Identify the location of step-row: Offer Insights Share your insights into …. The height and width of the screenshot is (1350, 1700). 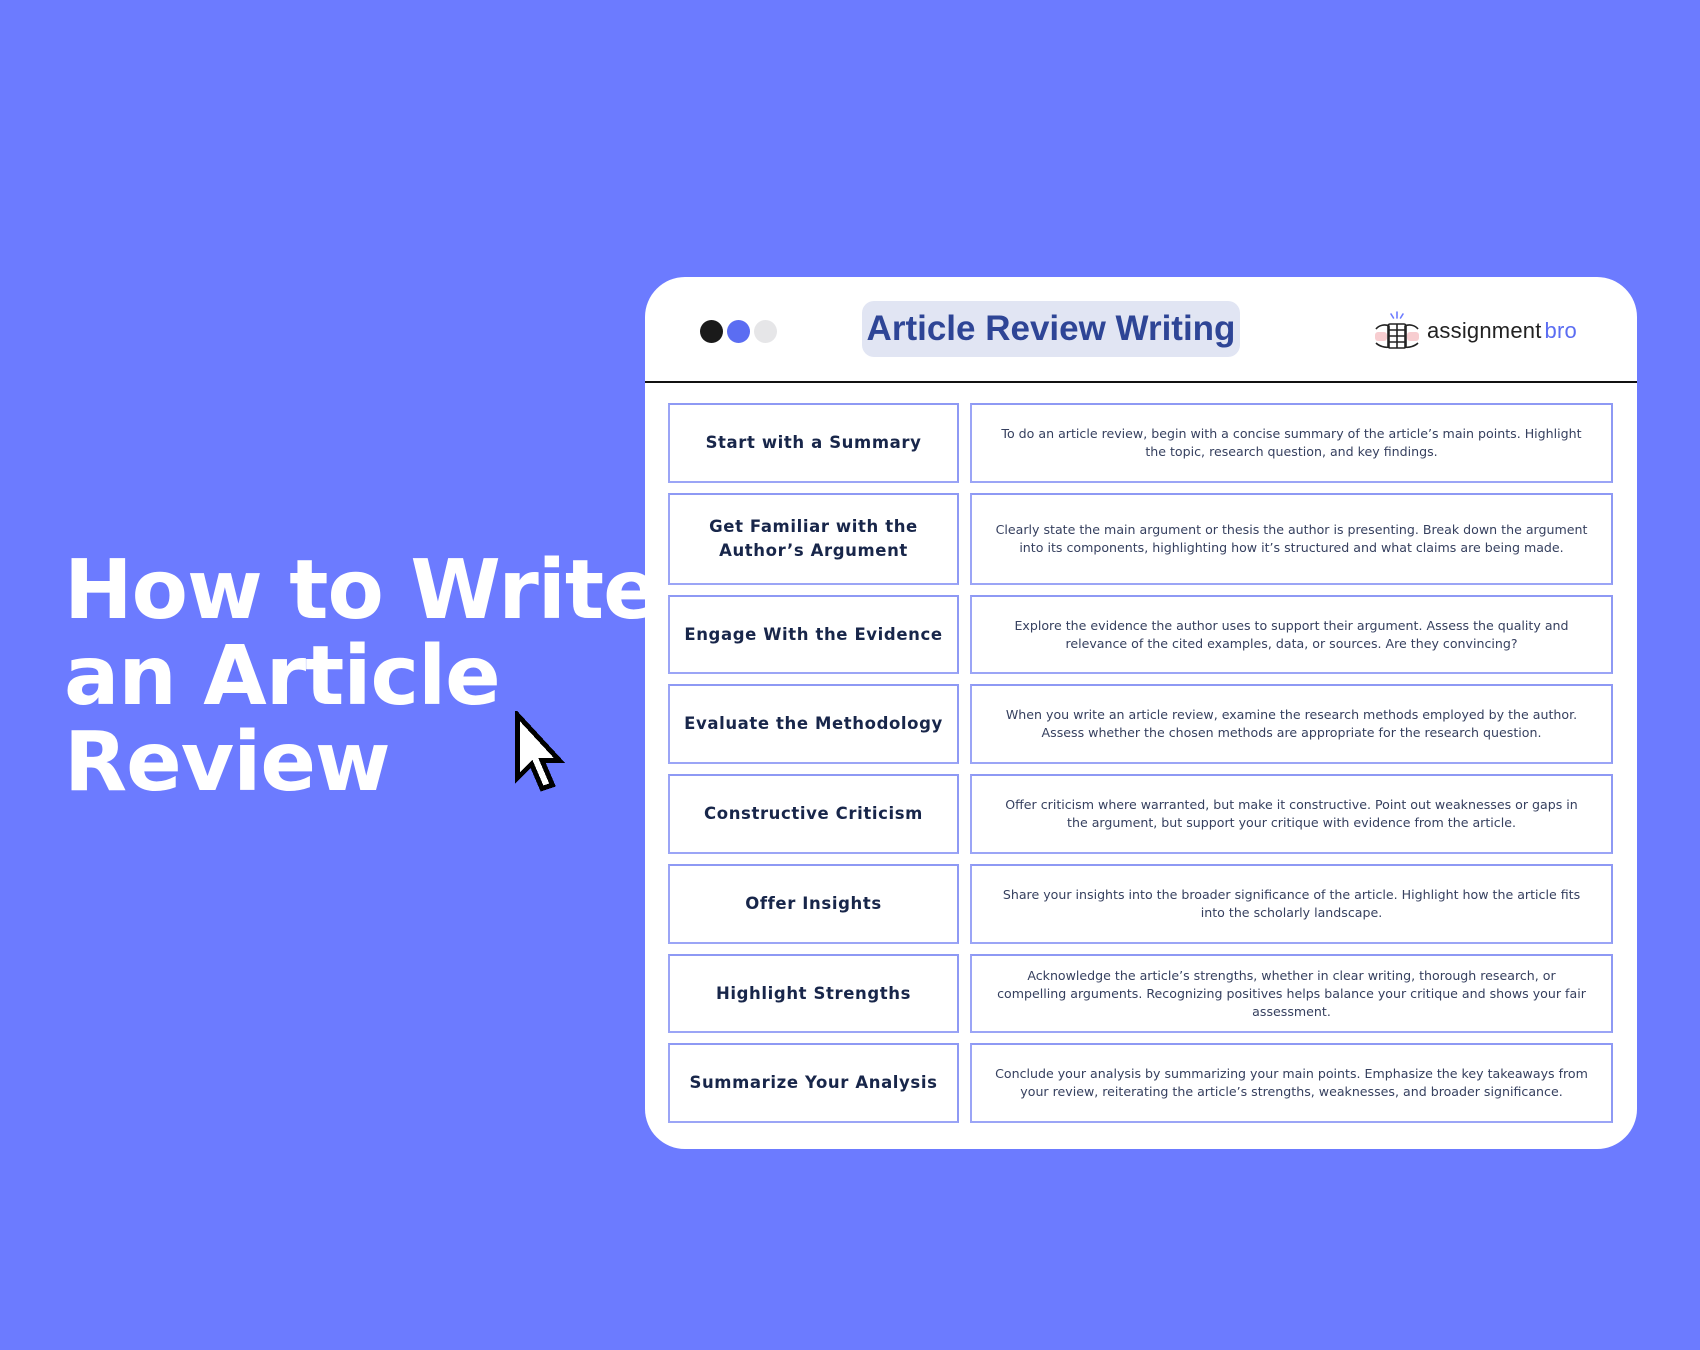
(1140, 904).